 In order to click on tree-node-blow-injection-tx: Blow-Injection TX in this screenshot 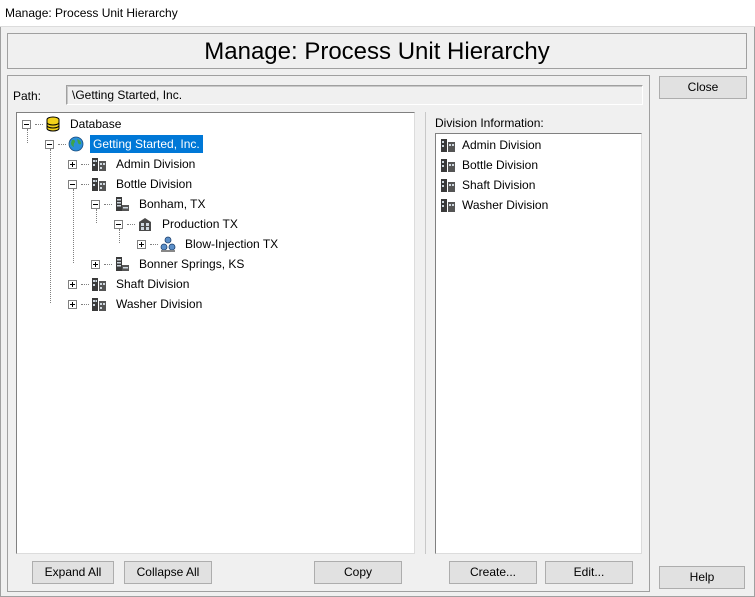, I will do `click(209, 244)`.